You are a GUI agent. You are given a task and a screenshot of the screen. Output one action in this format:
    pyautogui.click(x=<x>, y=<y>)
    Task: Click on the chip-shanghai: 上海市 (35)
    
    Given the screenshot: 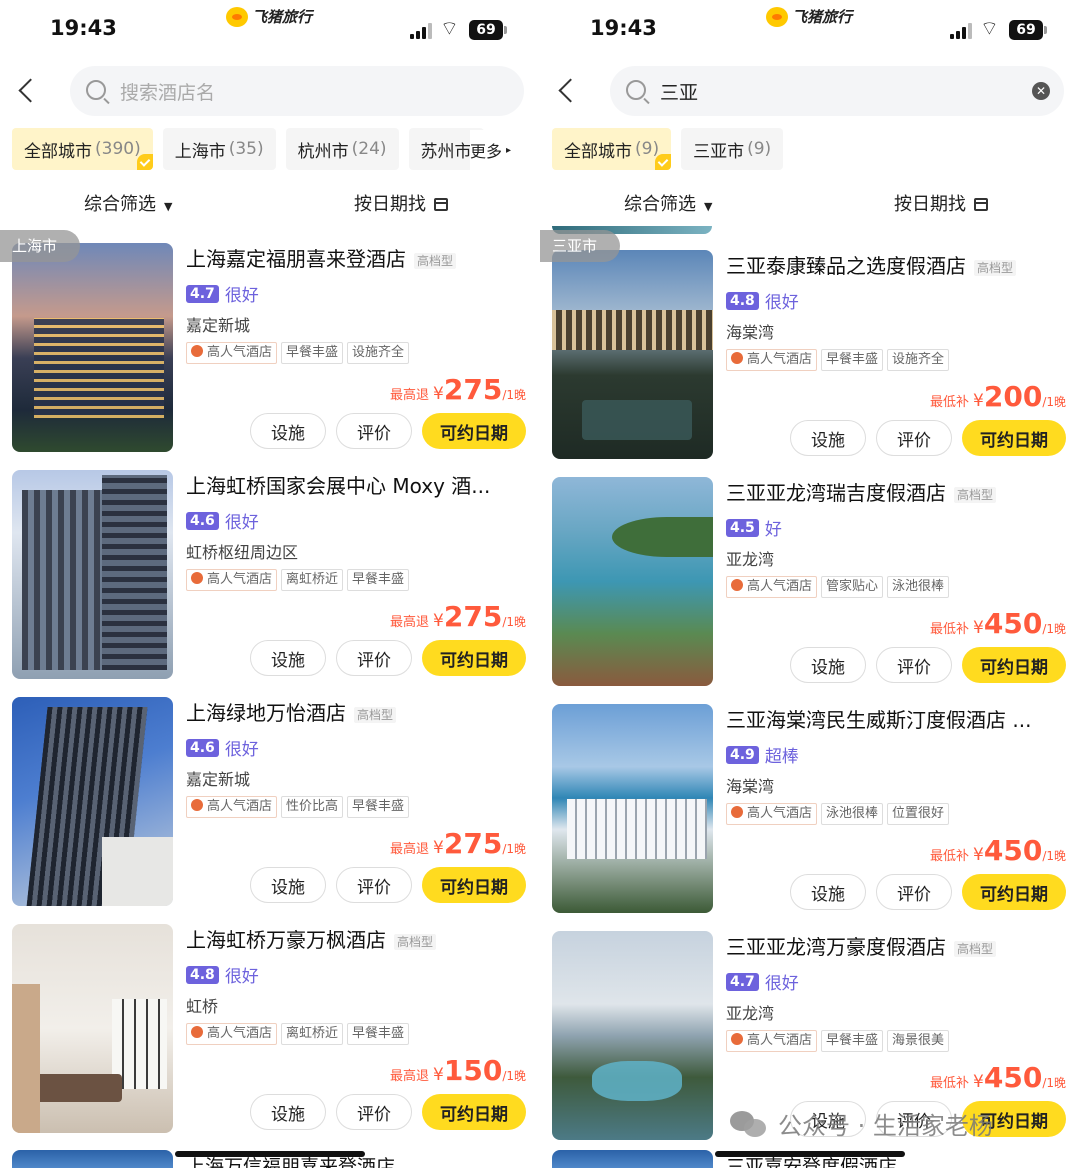 What is the action you would take?
    pyautogui.click(x=219, y=149)
    